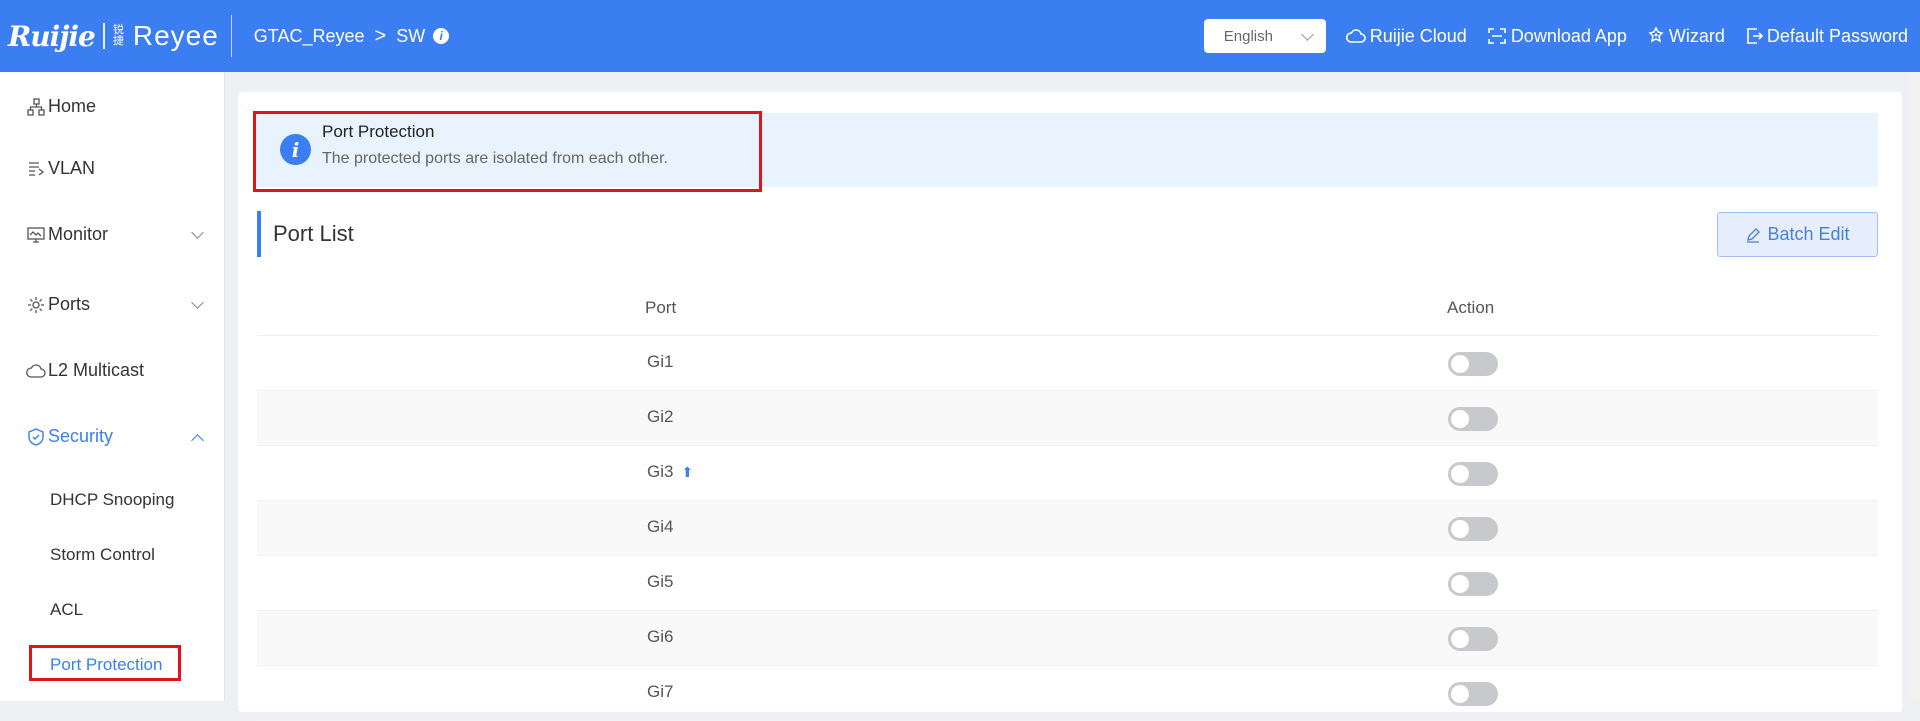 This screenshot has height=721, width=1920. Describe the element at coordinates (37, 168) in the screenshot. I see `vlan-icon` at that location.